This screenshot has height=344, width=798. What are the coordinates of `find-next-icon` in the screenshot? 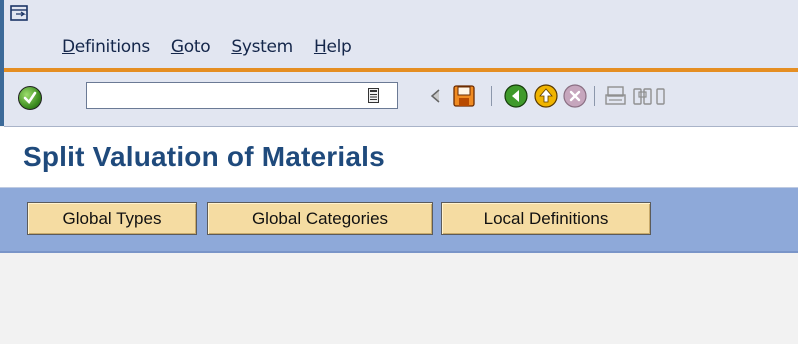 It's located at (661, 96).